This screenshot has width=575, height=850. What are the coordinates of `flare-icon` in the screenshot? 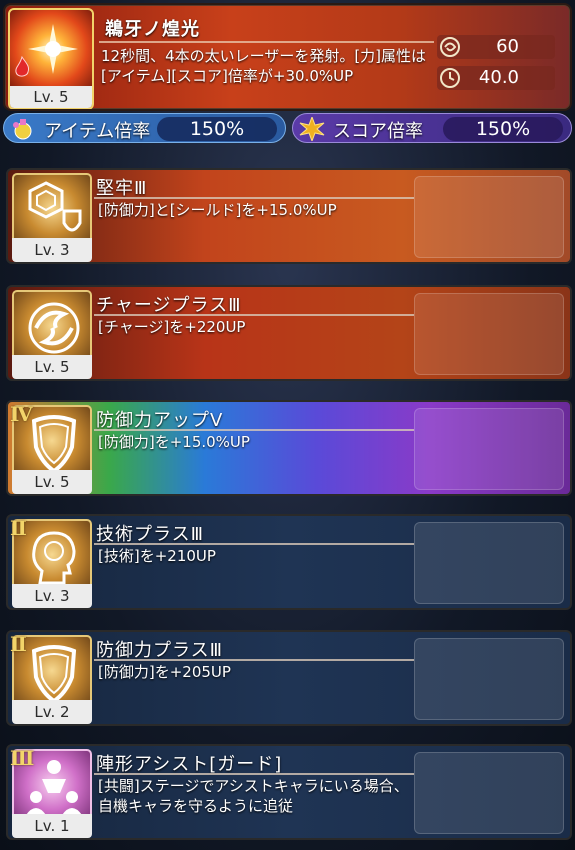 It's located at (53, 49).